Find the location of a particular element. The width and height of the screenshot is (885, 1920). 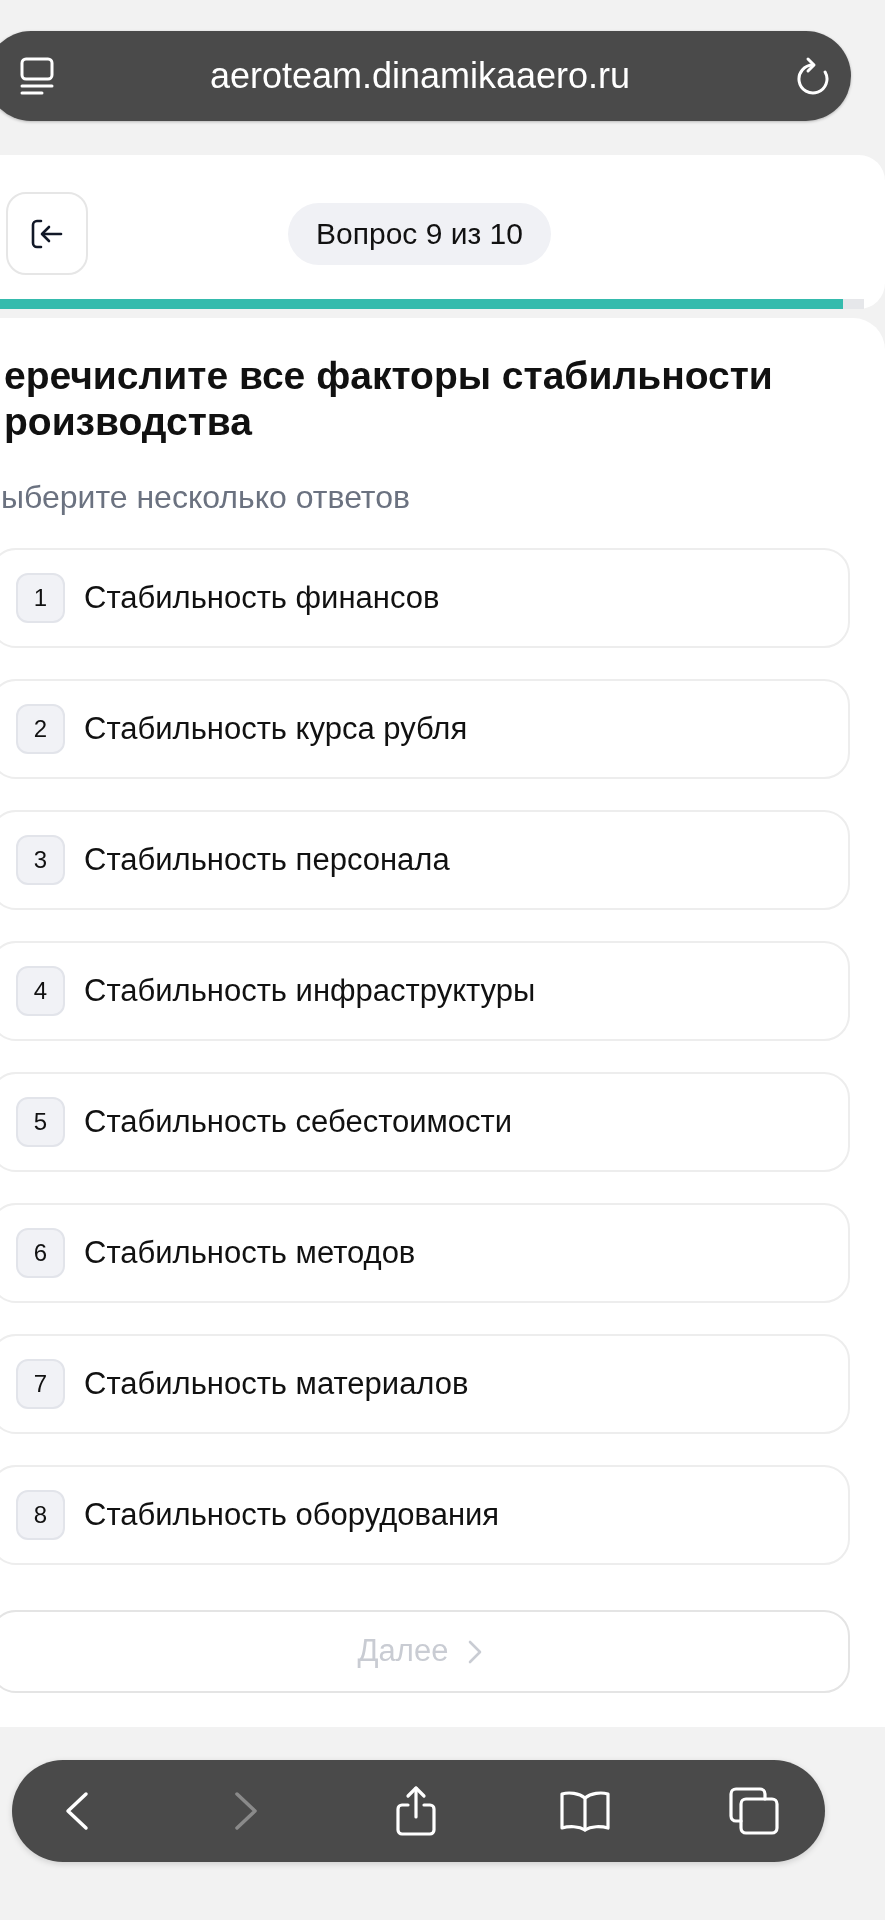

option-number: 8 is located at coordinates (40, 1515).